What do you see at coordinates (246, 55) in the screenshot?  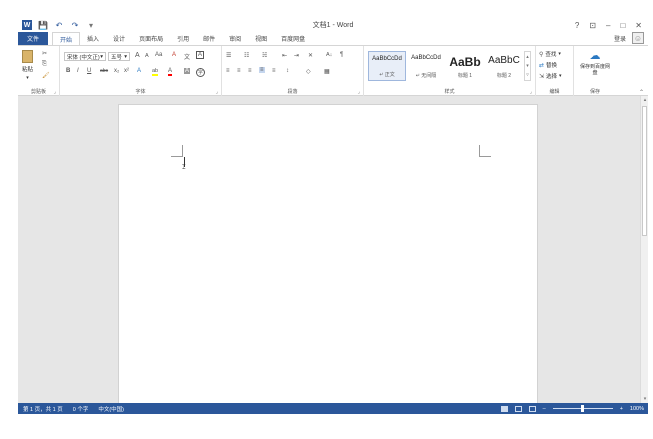 I see `numbering-button: ☷` at bounding box center [246, 55].